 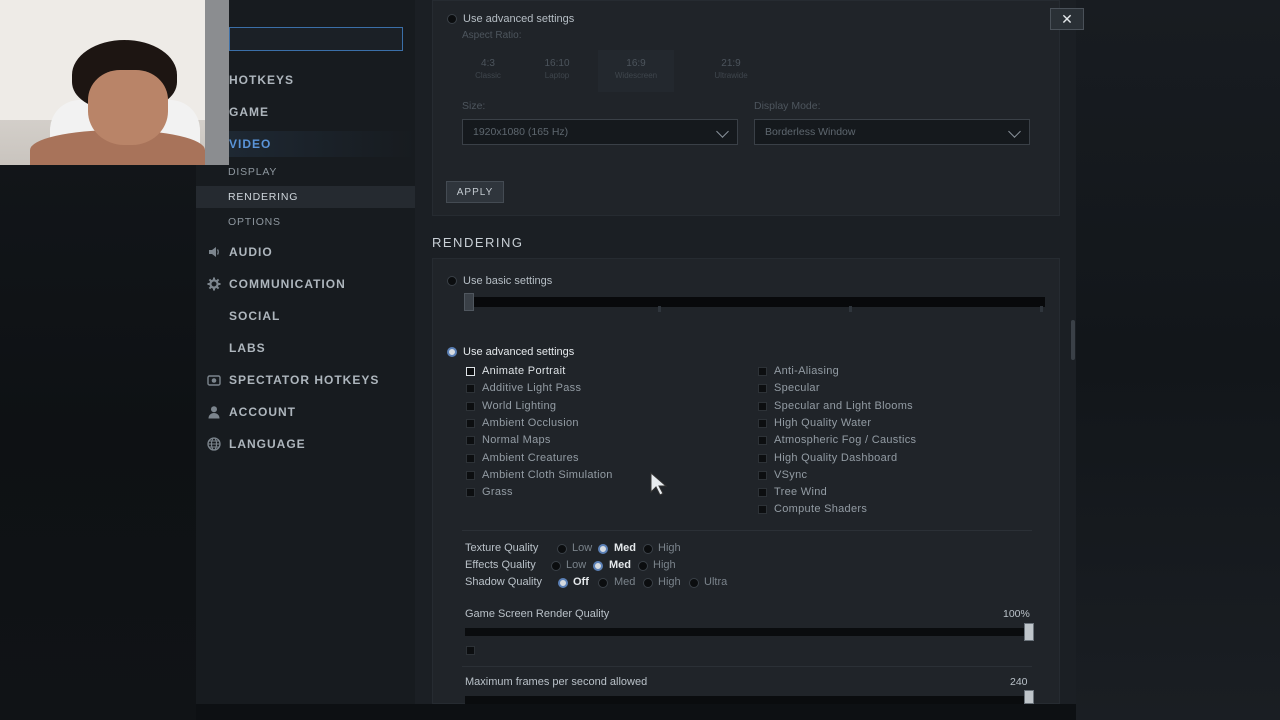 What do you see at coordinates (557, 75) in the screenshot?
I see `aspect-name: Laptop` at bounding box center [557, 75].